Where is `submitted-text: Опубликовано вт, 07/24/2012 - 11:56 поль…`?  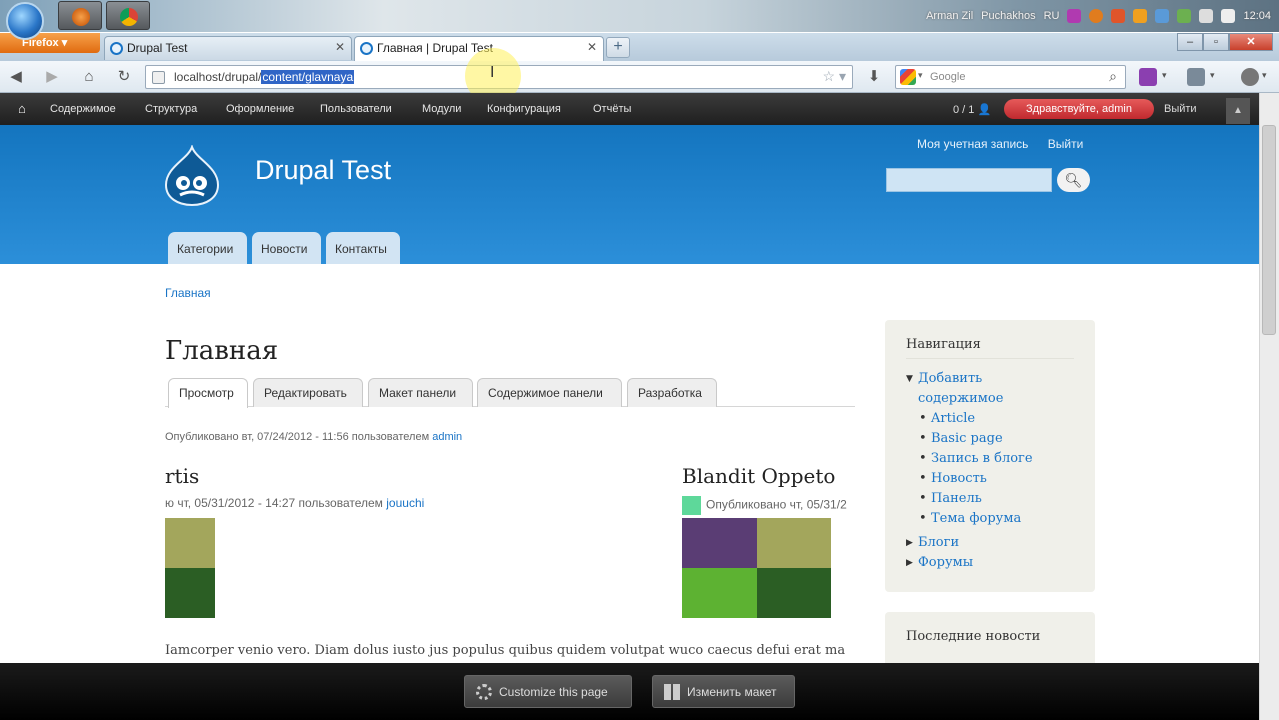
submitted-text: Опубликовано вт, 07/24/2012 - 11:56 поль… is located at coordinates (297, 437).